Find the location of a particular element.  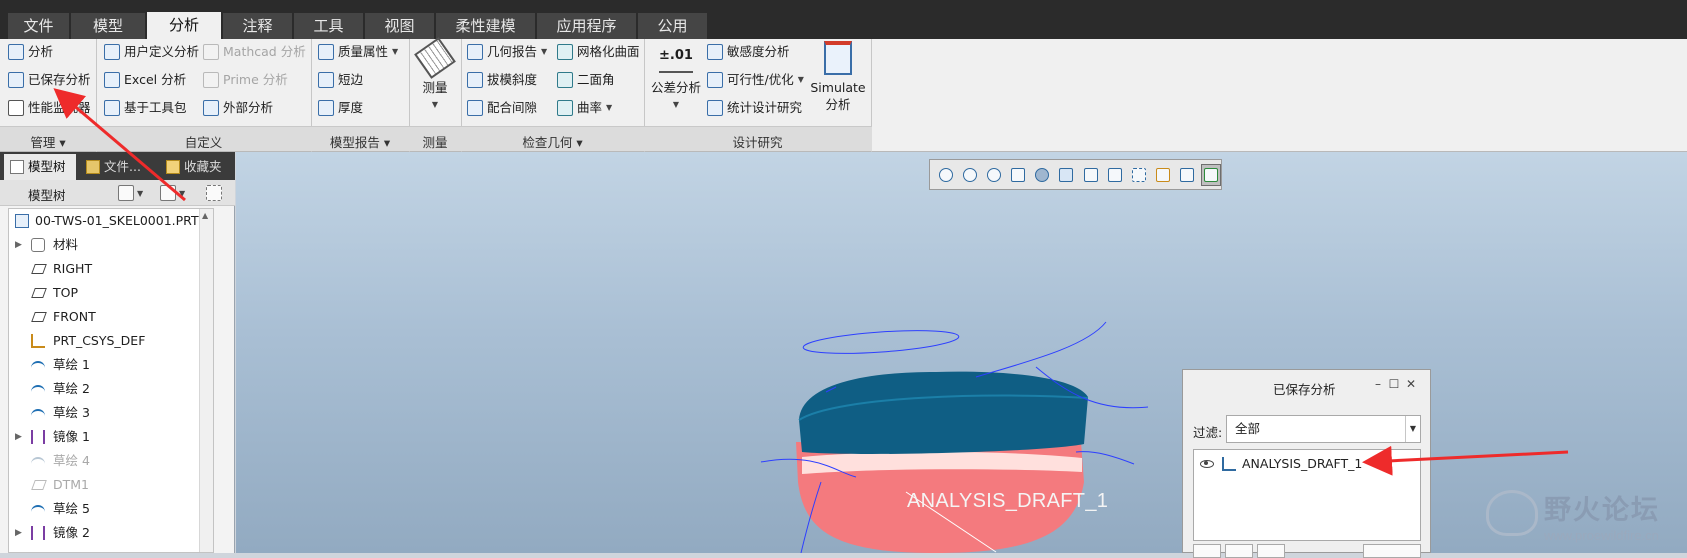

tree-item-mirror-1: ▶ 镜像 1 is located at coordinates (109, 437).